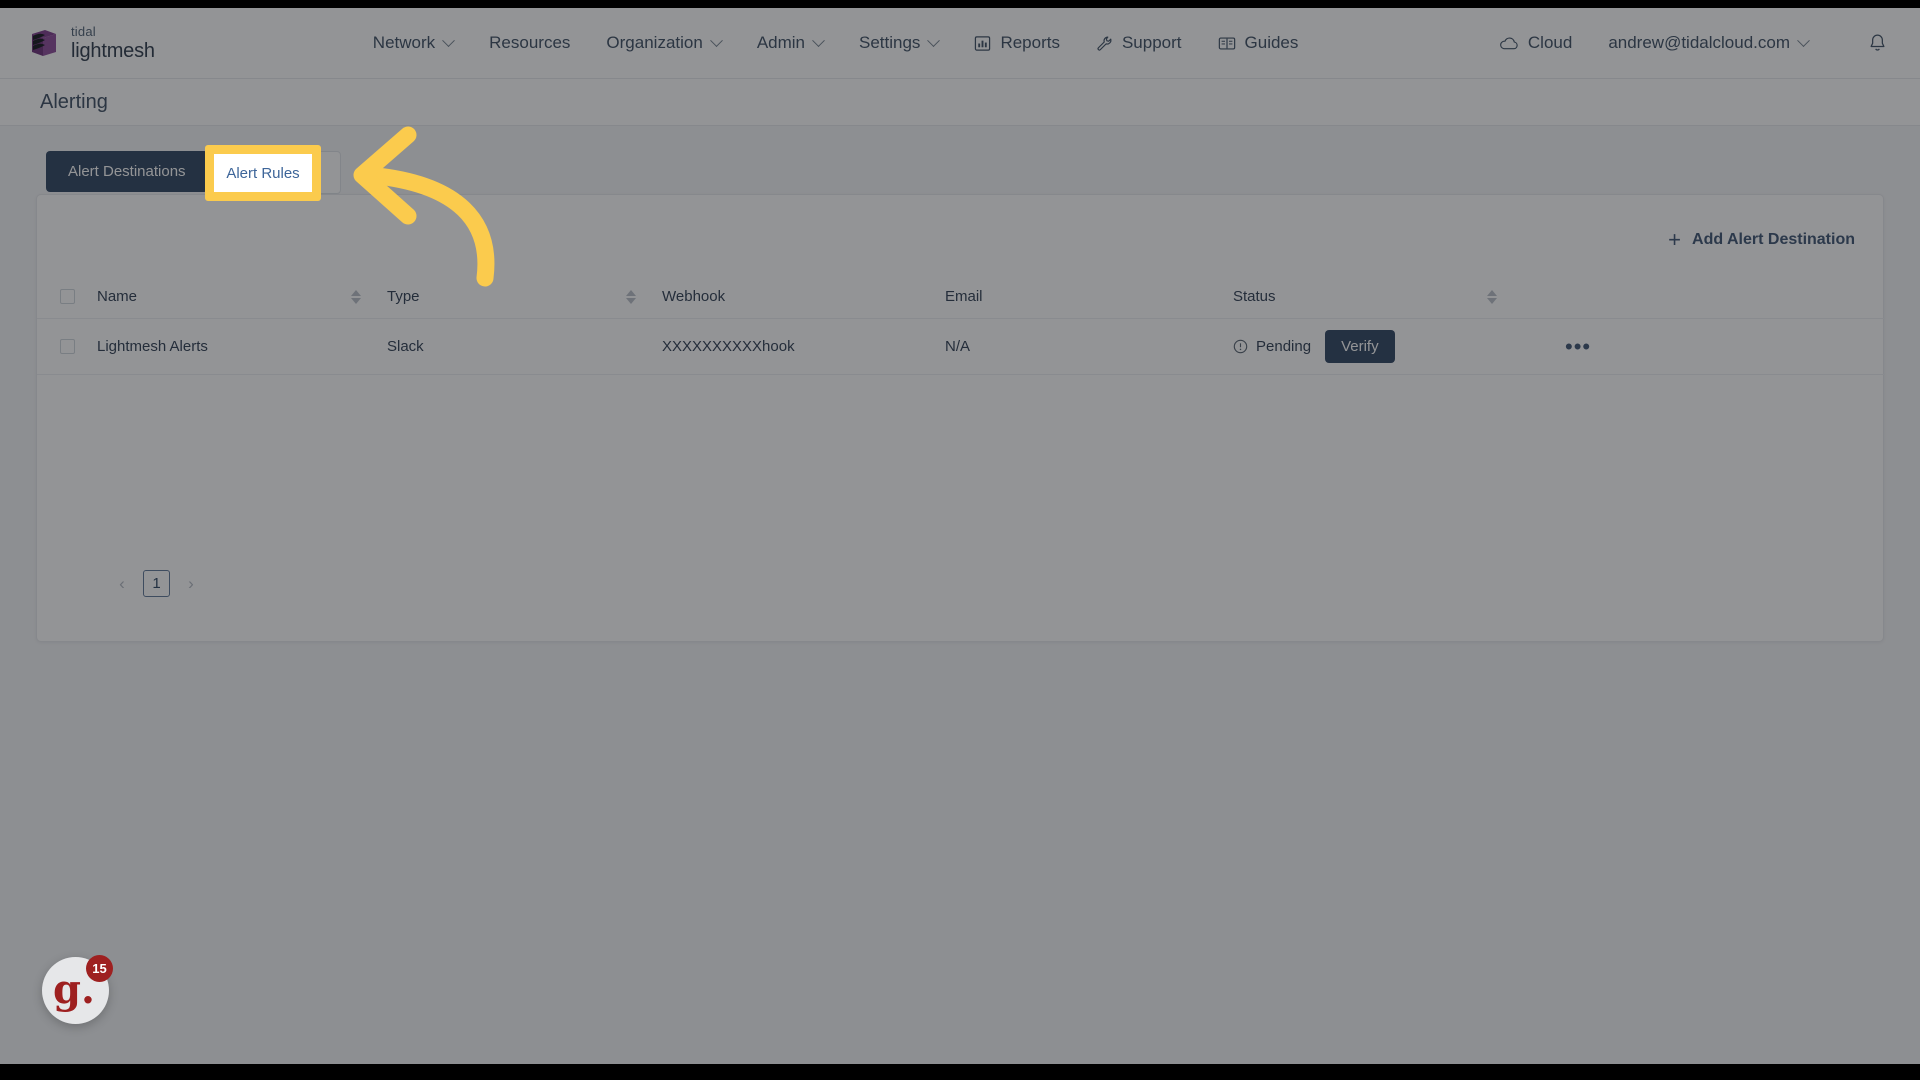  I want to click on pagination-next-button: ›, so click(191, 584).